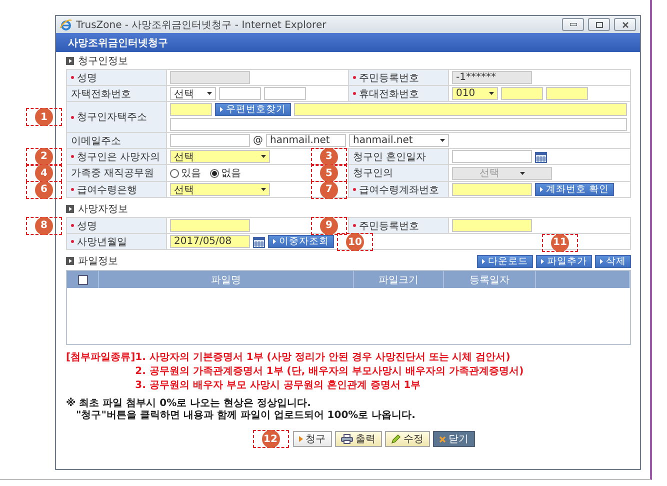 The image size is (667, 486). Describe the element at coordinates (202, 25) in the screenshot. I see `window-title: TrusZone - 사망조위금인터넷청구 - Internet Explorer` at that location.